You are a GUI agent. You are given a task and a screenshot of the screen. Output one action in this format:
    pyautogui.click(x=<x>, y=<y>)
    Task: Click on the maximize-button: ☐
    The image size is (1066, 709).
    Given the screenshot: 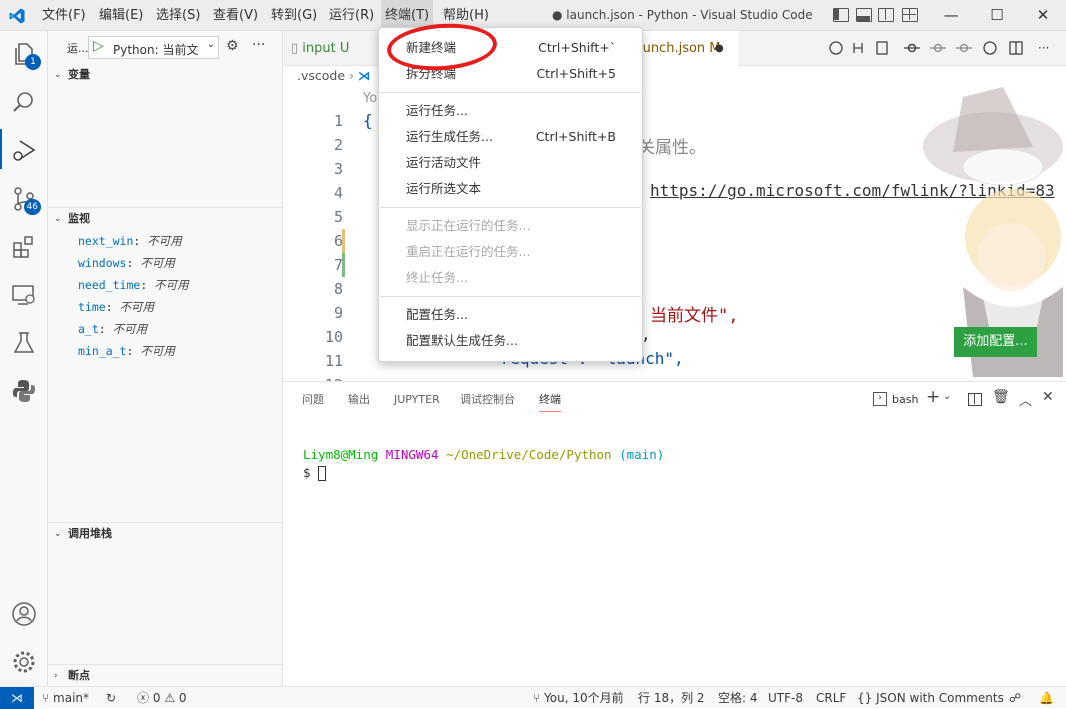 What is the action you would take?
    pyautogui.click(x=997, y=15)
    